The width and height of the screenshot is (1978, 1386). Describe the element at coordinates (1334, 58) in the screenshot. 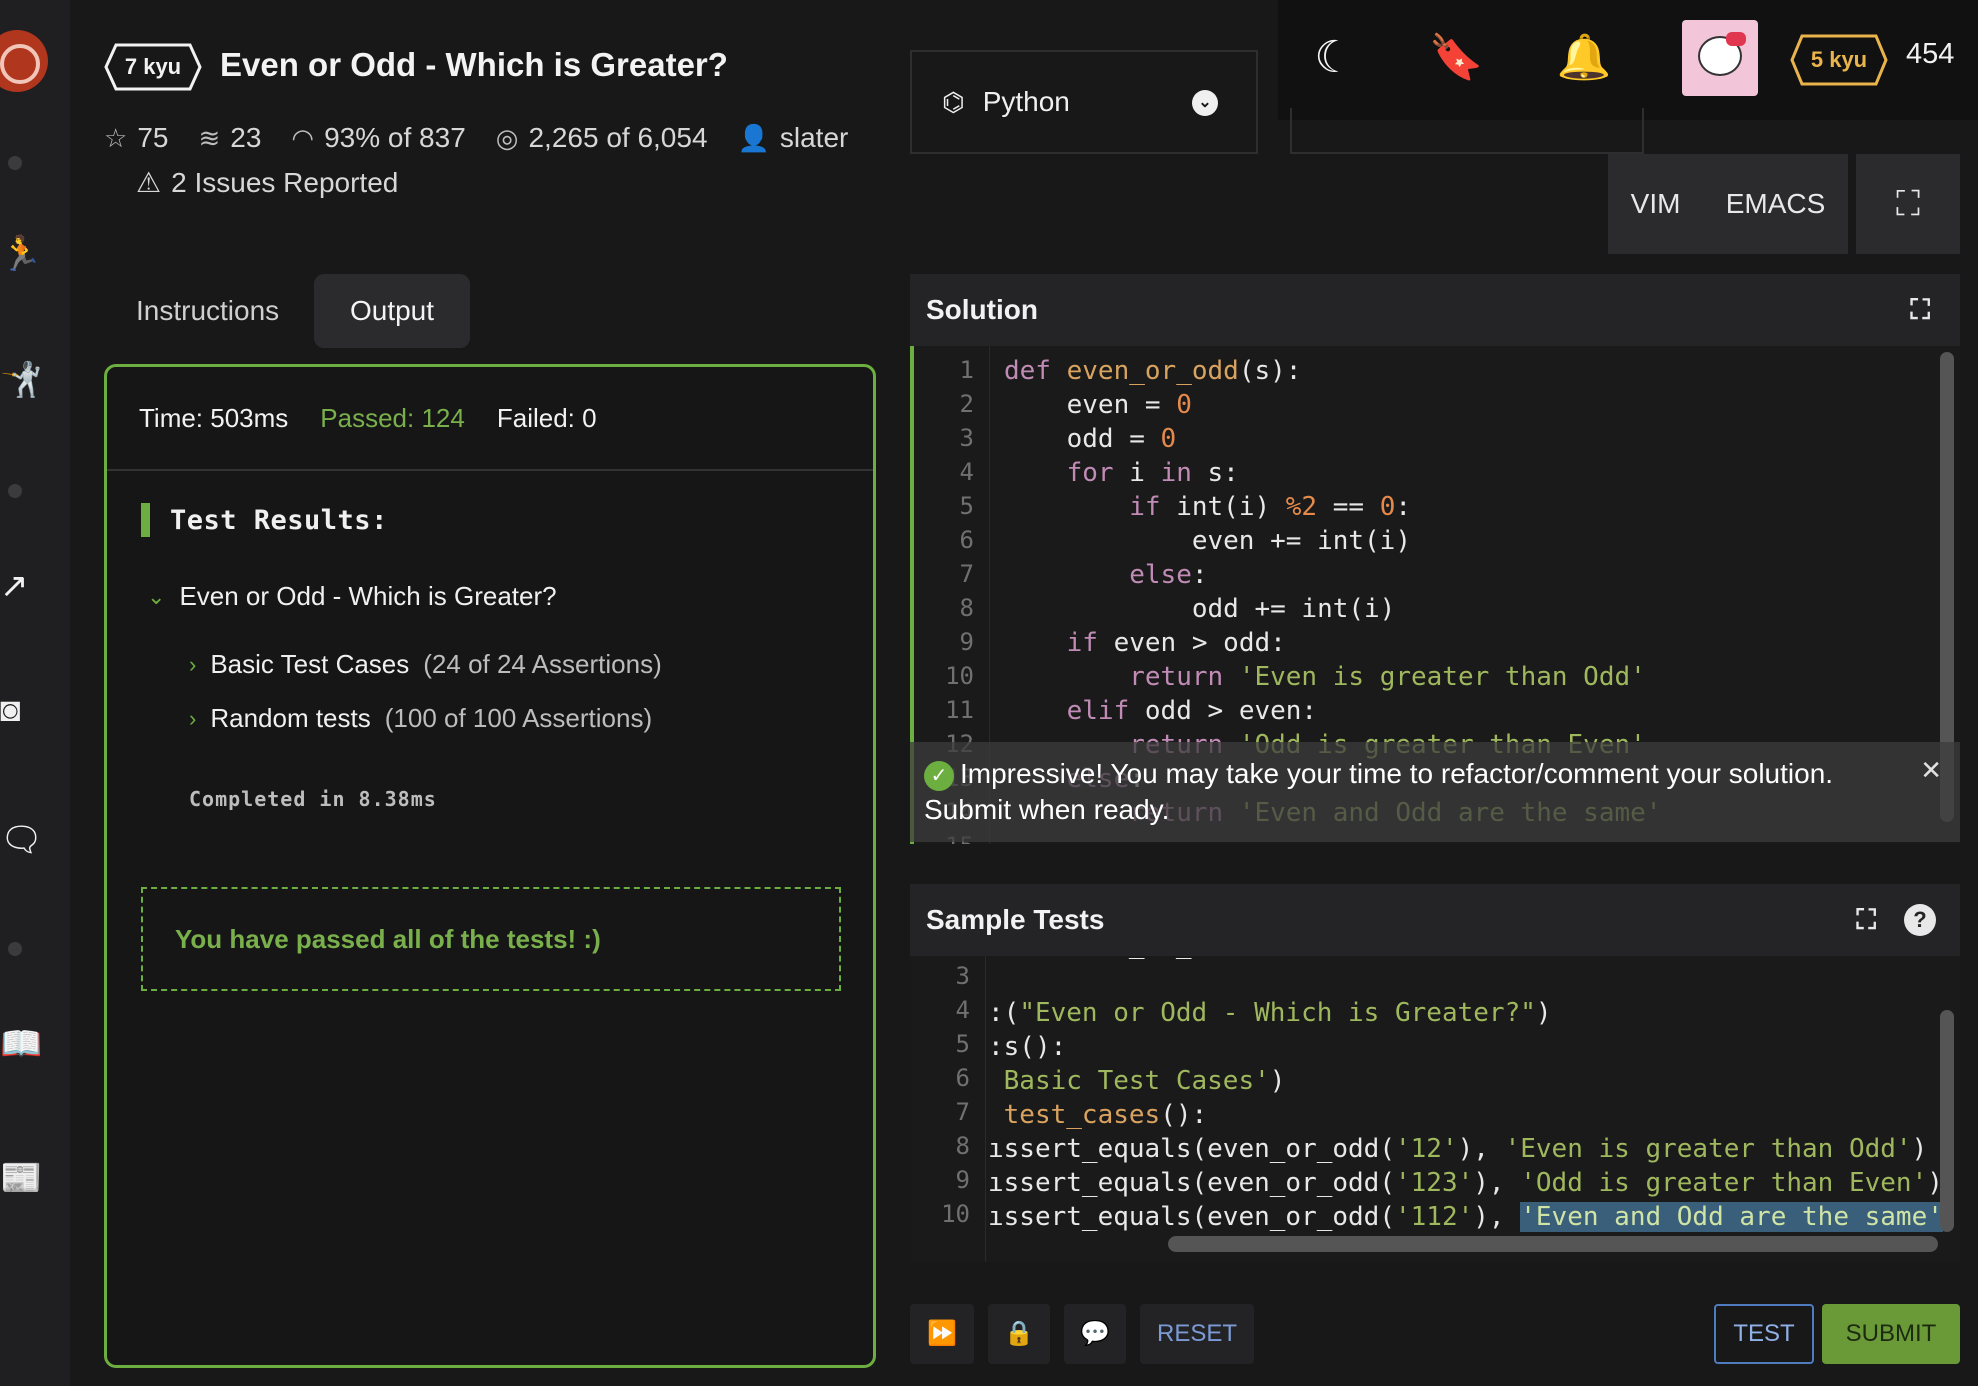

I see `dark-mode-moon-icon: ☾` at that location.